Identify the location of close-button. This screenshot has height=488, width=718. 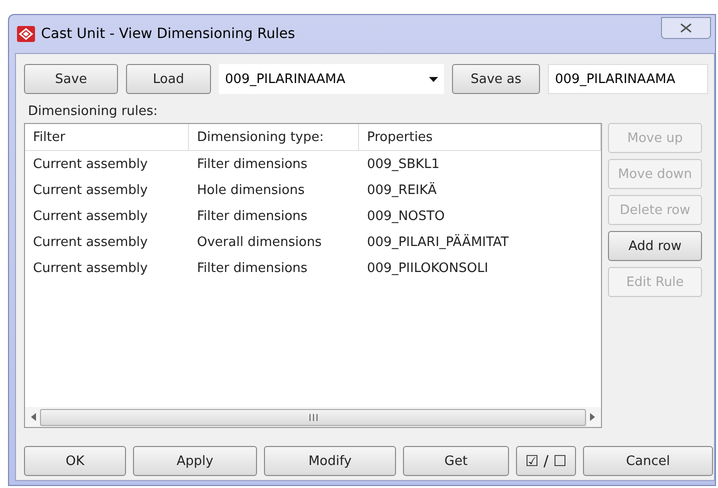
(686, 28).